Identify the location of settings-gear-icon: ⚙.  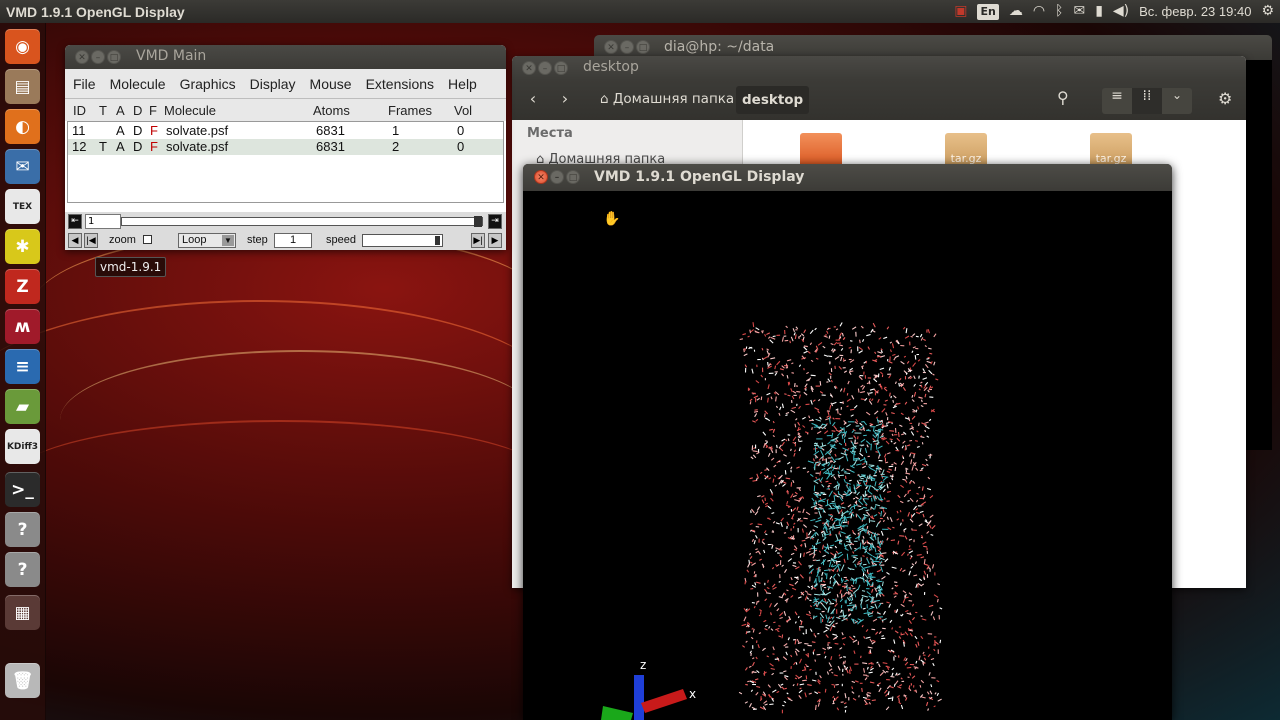
(1225, 98).